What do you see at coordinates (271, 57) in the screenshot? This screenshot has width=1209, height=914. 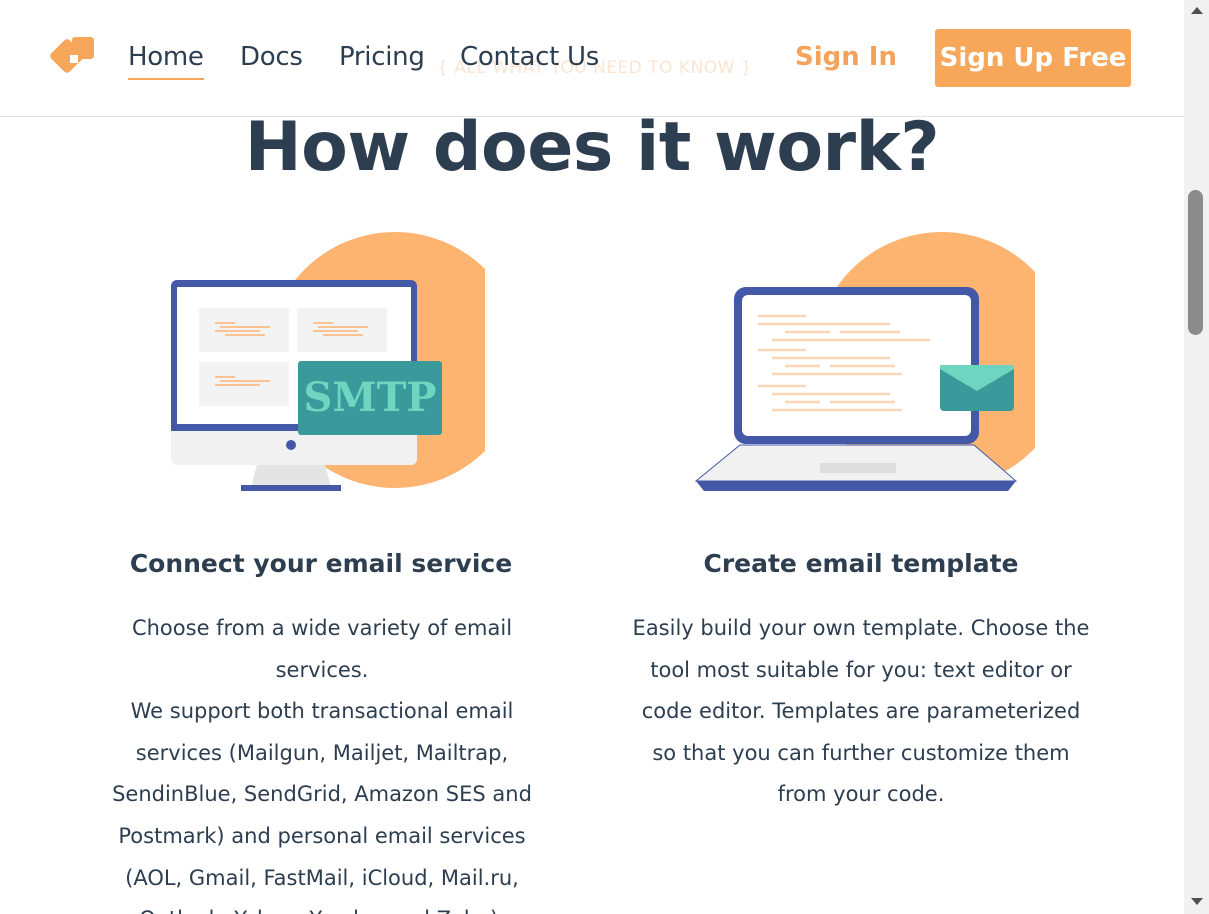 I see `nav-docs-link: Docs` at bounding box center [271, 57].